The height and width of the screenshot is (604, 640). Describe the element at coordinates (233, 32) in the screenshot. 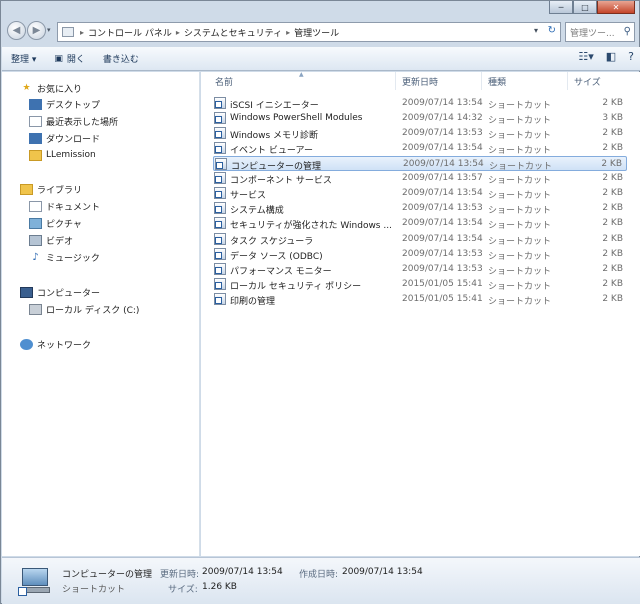

I see `breadcrumb-system-security: システムとセキュリティ` at that location.